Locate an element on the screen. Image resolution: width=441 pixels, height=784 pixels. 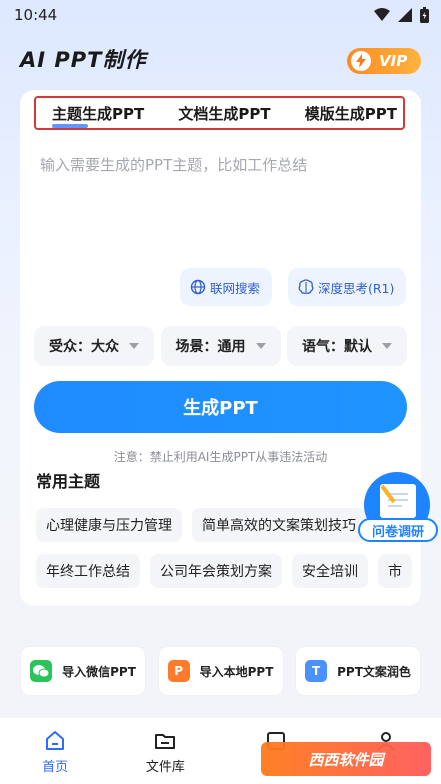
vip-label: VIP is located at coordinates (393, 61).